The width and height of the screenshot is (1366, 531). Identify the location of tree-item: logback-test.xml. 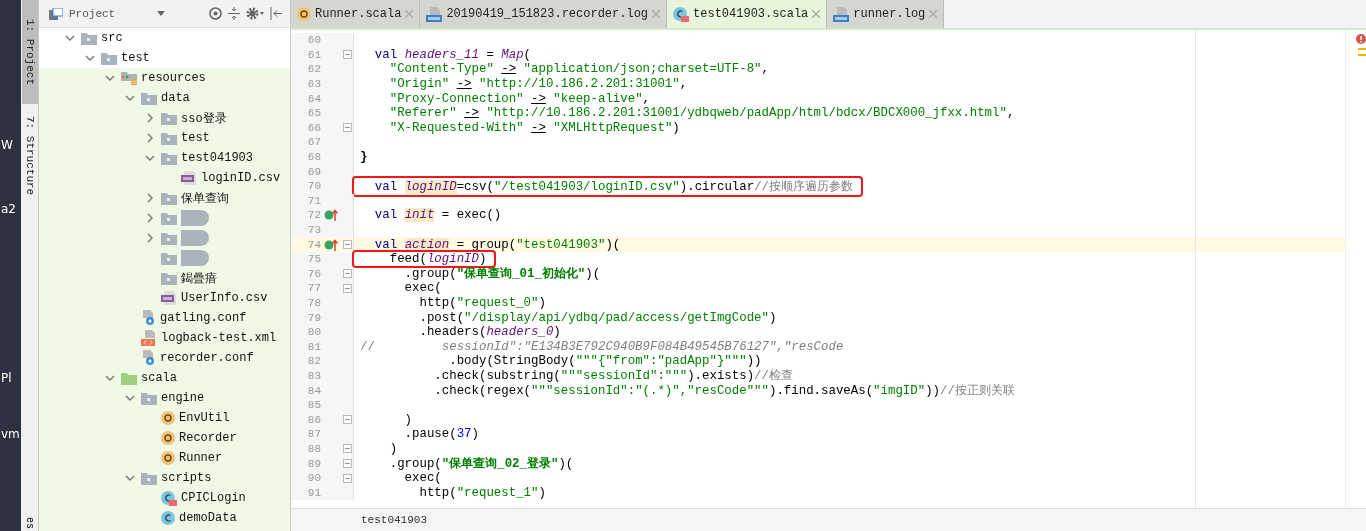
(164, 338).